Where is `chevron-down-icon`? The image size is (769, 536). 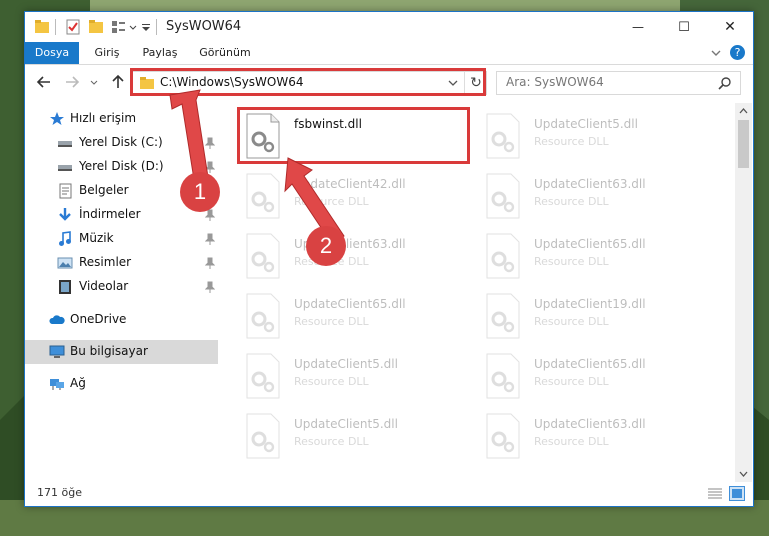
chevron-down-icon is located at coordinates (133, 27).